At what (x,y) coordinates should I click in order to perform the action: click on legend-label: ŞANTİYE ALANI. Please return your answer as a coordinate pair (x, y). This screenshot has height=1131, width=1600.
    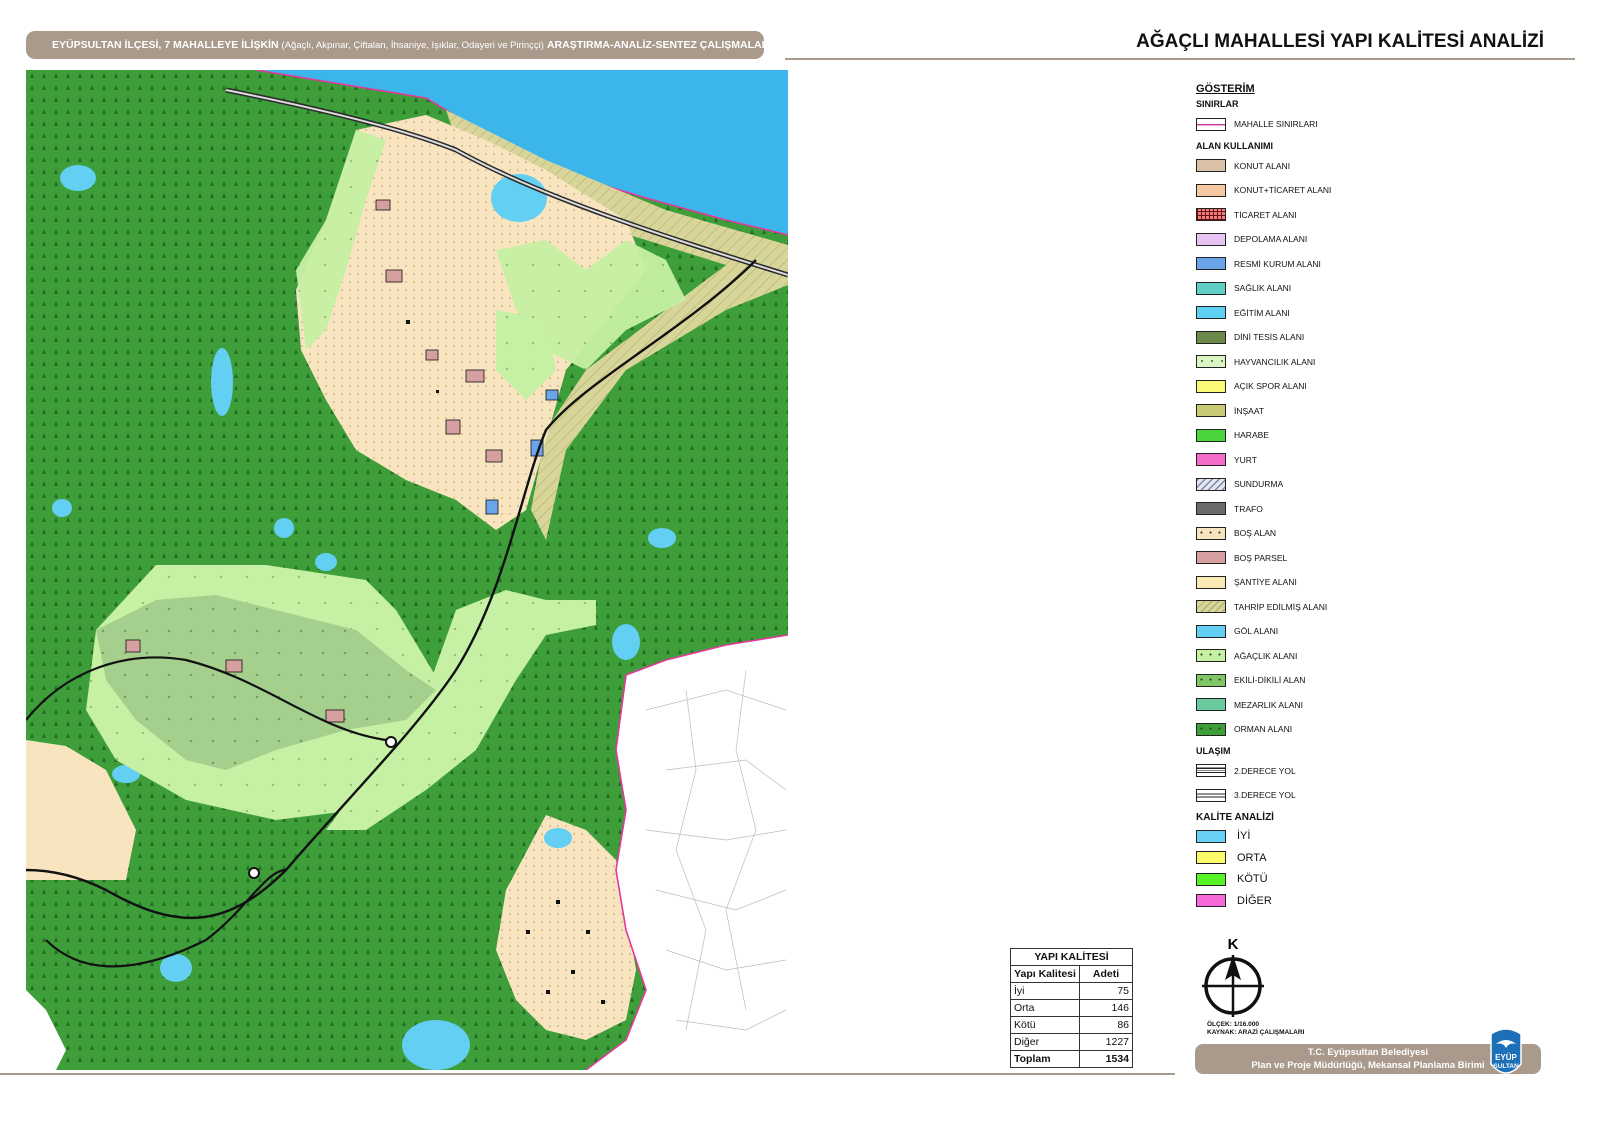
    Looking at the image, I should click on (1265, 582).